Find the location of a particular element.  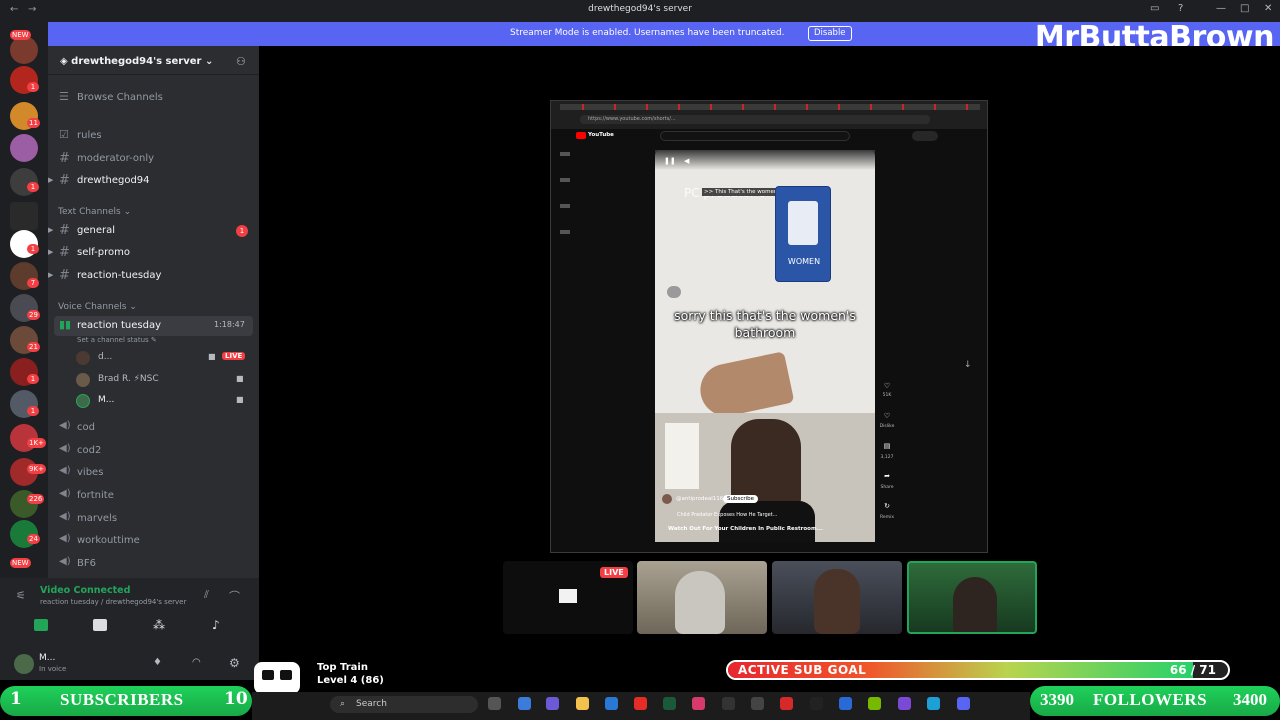

server-name: drewthegod94's server is located at coordinates (136, 61).